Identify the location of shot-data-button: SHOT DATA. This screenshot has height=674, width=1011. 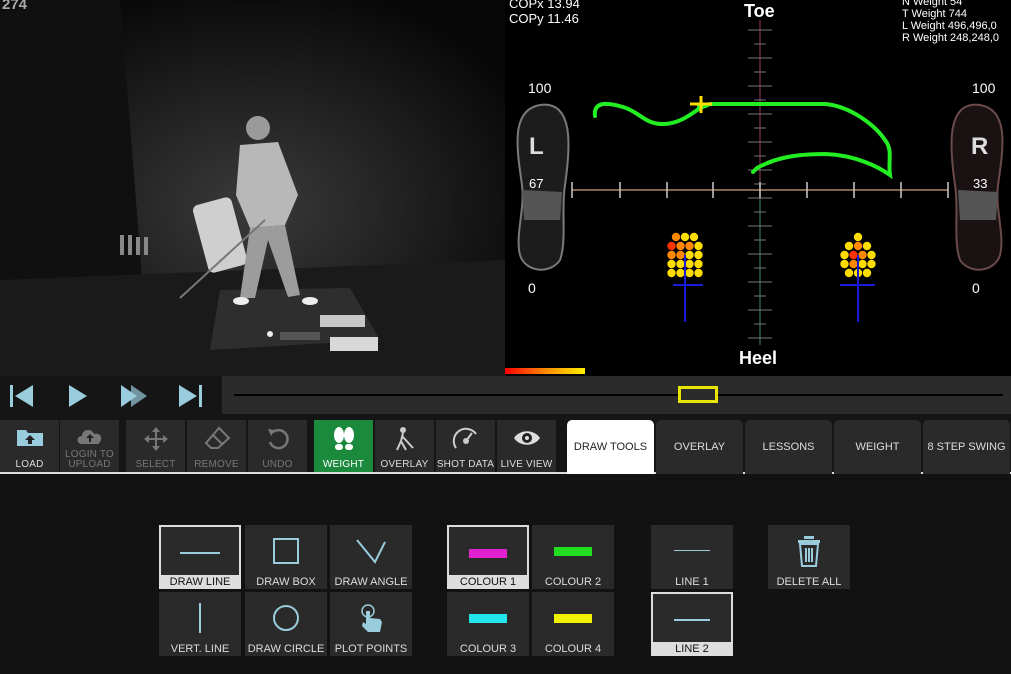
(465, 446).